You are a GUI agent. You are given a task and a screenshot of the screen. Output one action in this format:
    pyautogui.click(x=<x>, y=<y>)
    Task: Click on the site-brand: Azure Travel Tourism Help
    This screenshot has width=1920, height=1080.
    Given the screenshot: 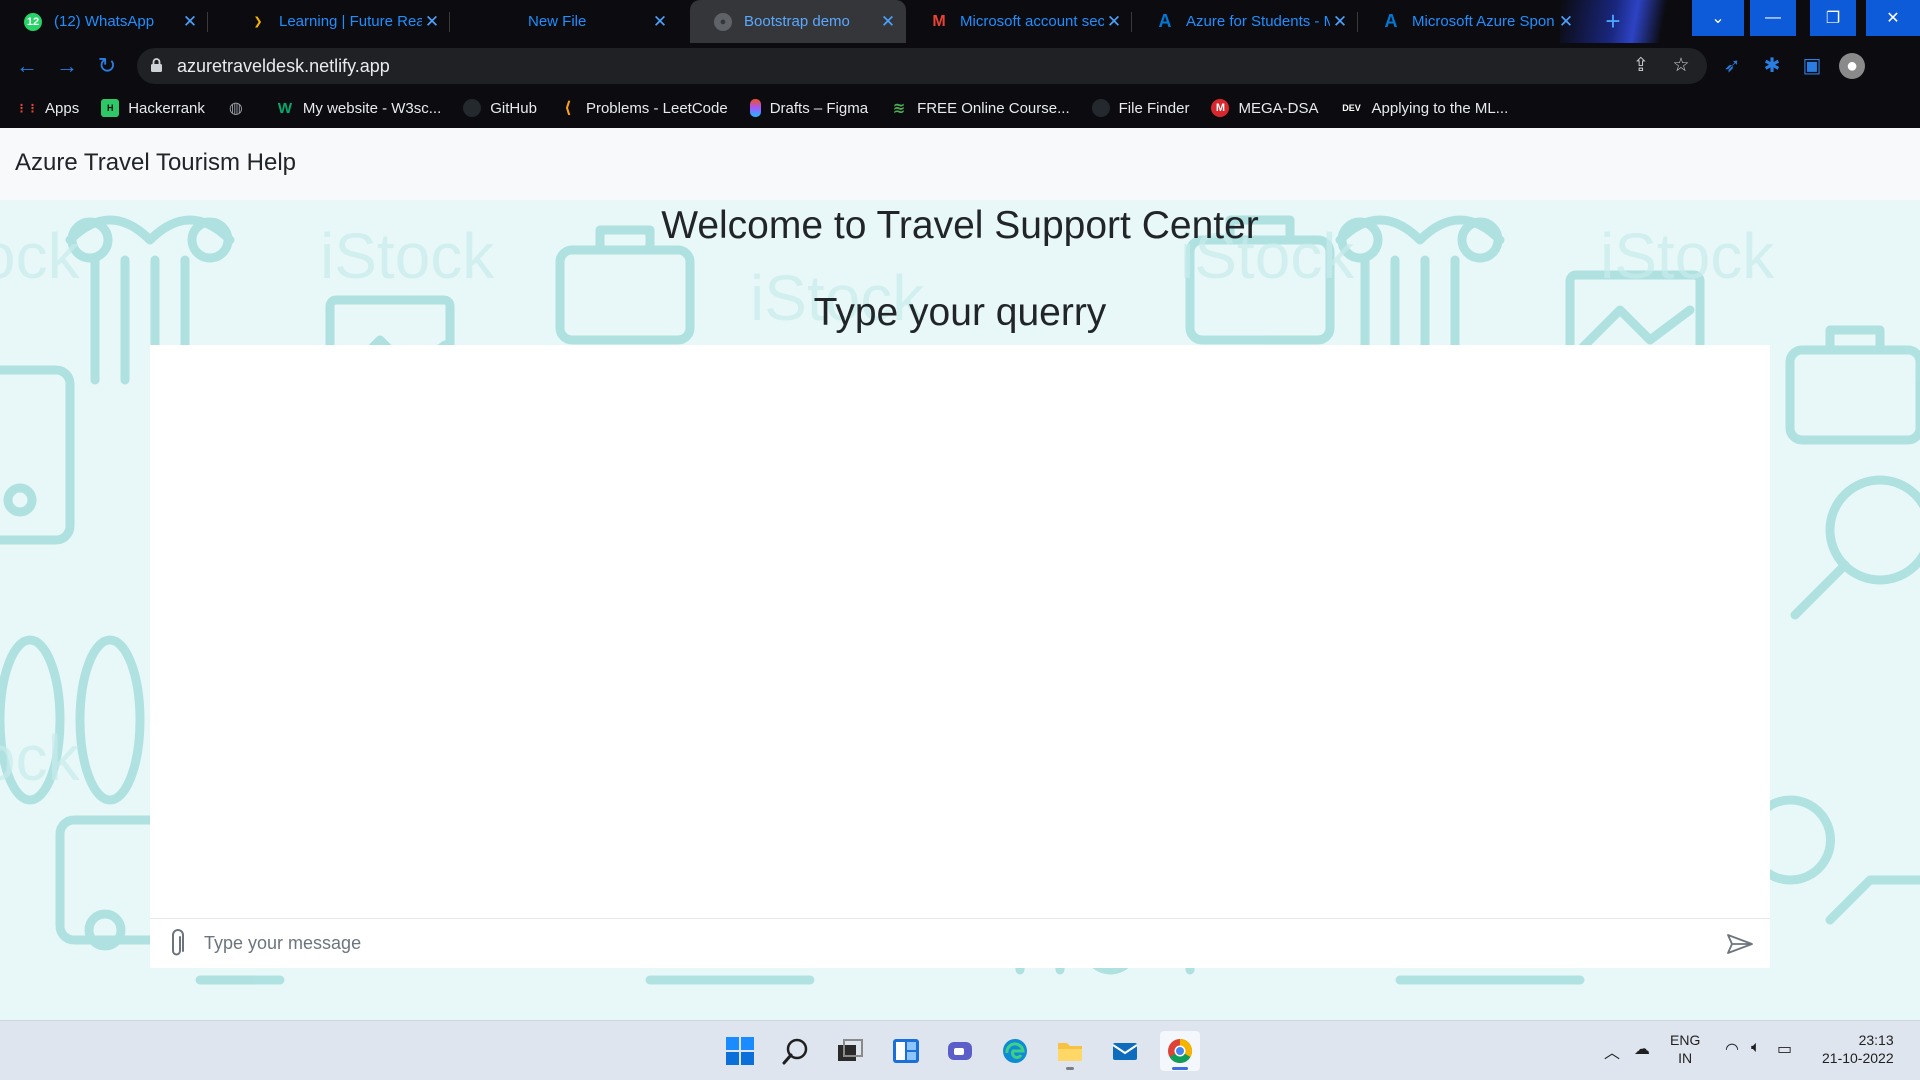 What is the action you would take?
    pyautogui.click(x=155, y=163)
    